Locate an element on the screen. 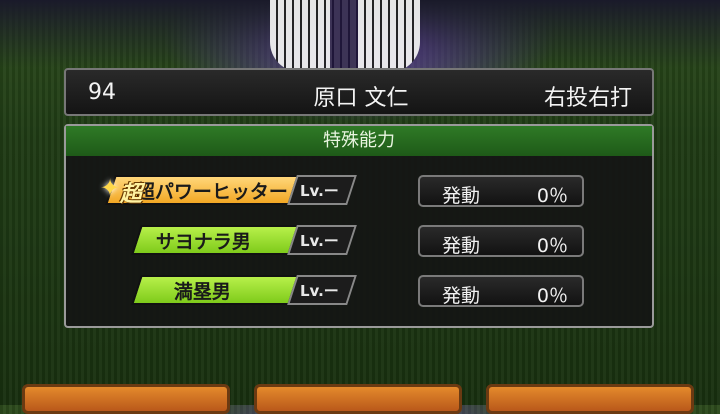  panel-title: 特殊能力 is located at coordinates (359, 141).